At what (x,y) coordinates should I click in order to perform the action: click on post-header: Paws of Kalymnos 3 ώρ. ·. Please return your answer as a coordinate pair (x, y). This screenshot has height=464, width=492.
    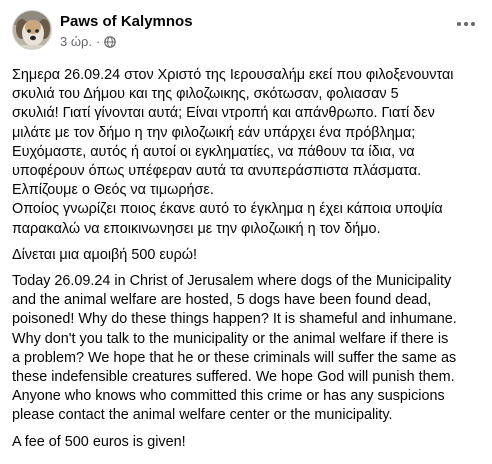
    Looking at the image, I should click on (247, 32).